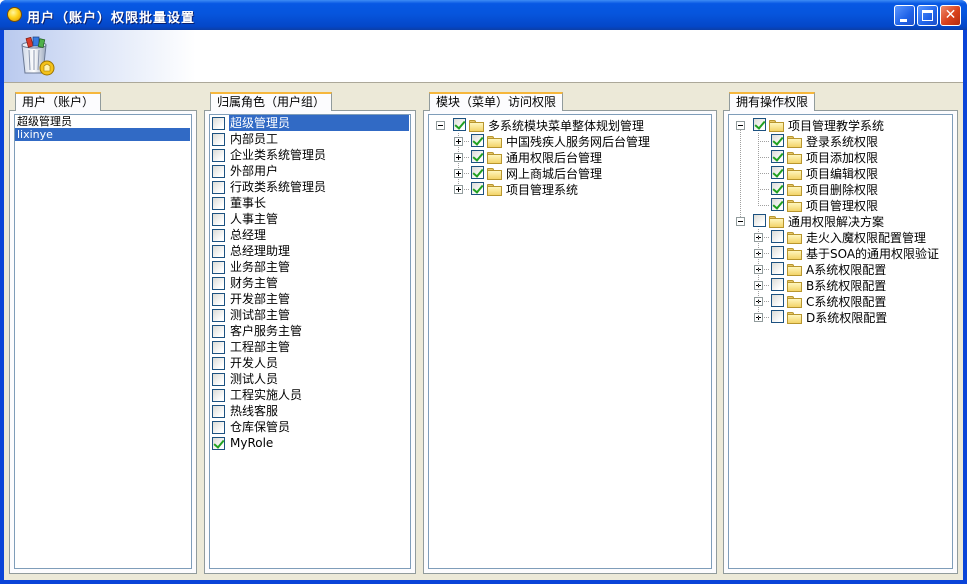 Image resolution: width=967 pixels, height=584 pixels. Describe the element at coordinates (310, 315) in the screenshot. I see `role-item: 测试部主管` at that location.